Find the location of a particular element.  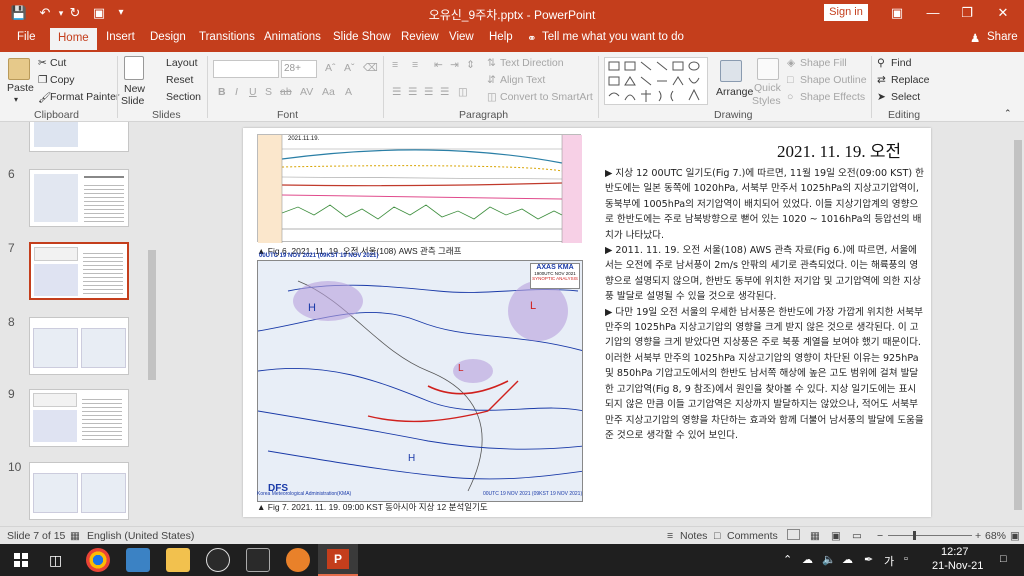

language-indicator: English (United States) is located at coordinates (140, 536).